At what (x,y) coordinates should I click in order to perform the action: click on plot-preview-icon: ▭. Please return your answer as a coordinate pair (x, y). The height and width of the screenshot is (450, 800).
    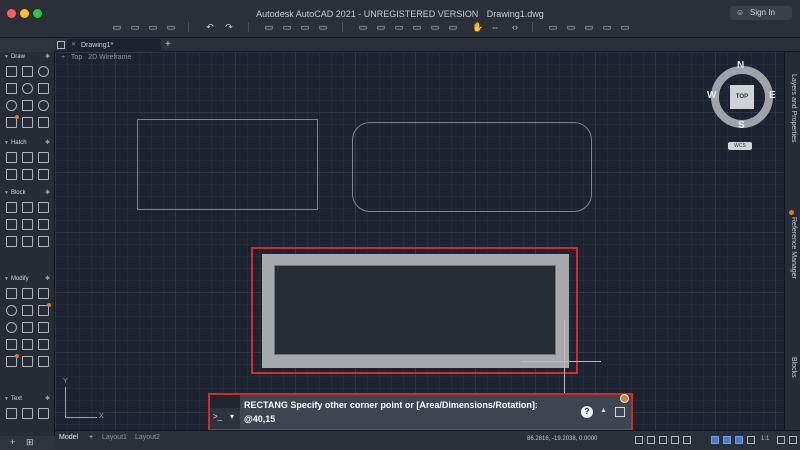
    Looking at the image, I should click on (287, 27).